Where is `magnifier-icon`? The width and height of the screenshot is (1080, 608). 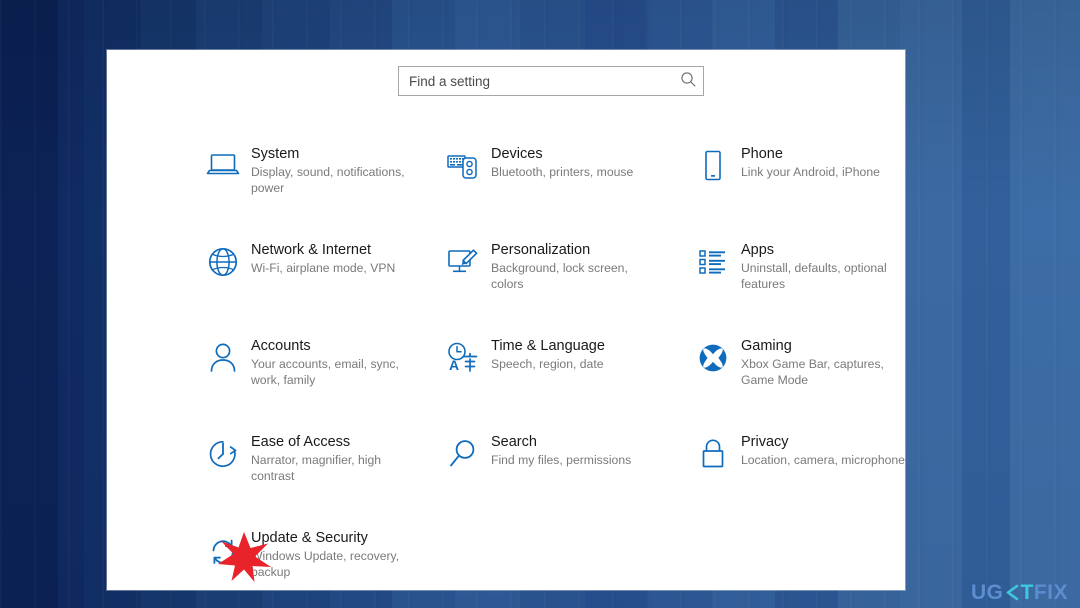 magnifier-icon is located at coordinates (463, 454).